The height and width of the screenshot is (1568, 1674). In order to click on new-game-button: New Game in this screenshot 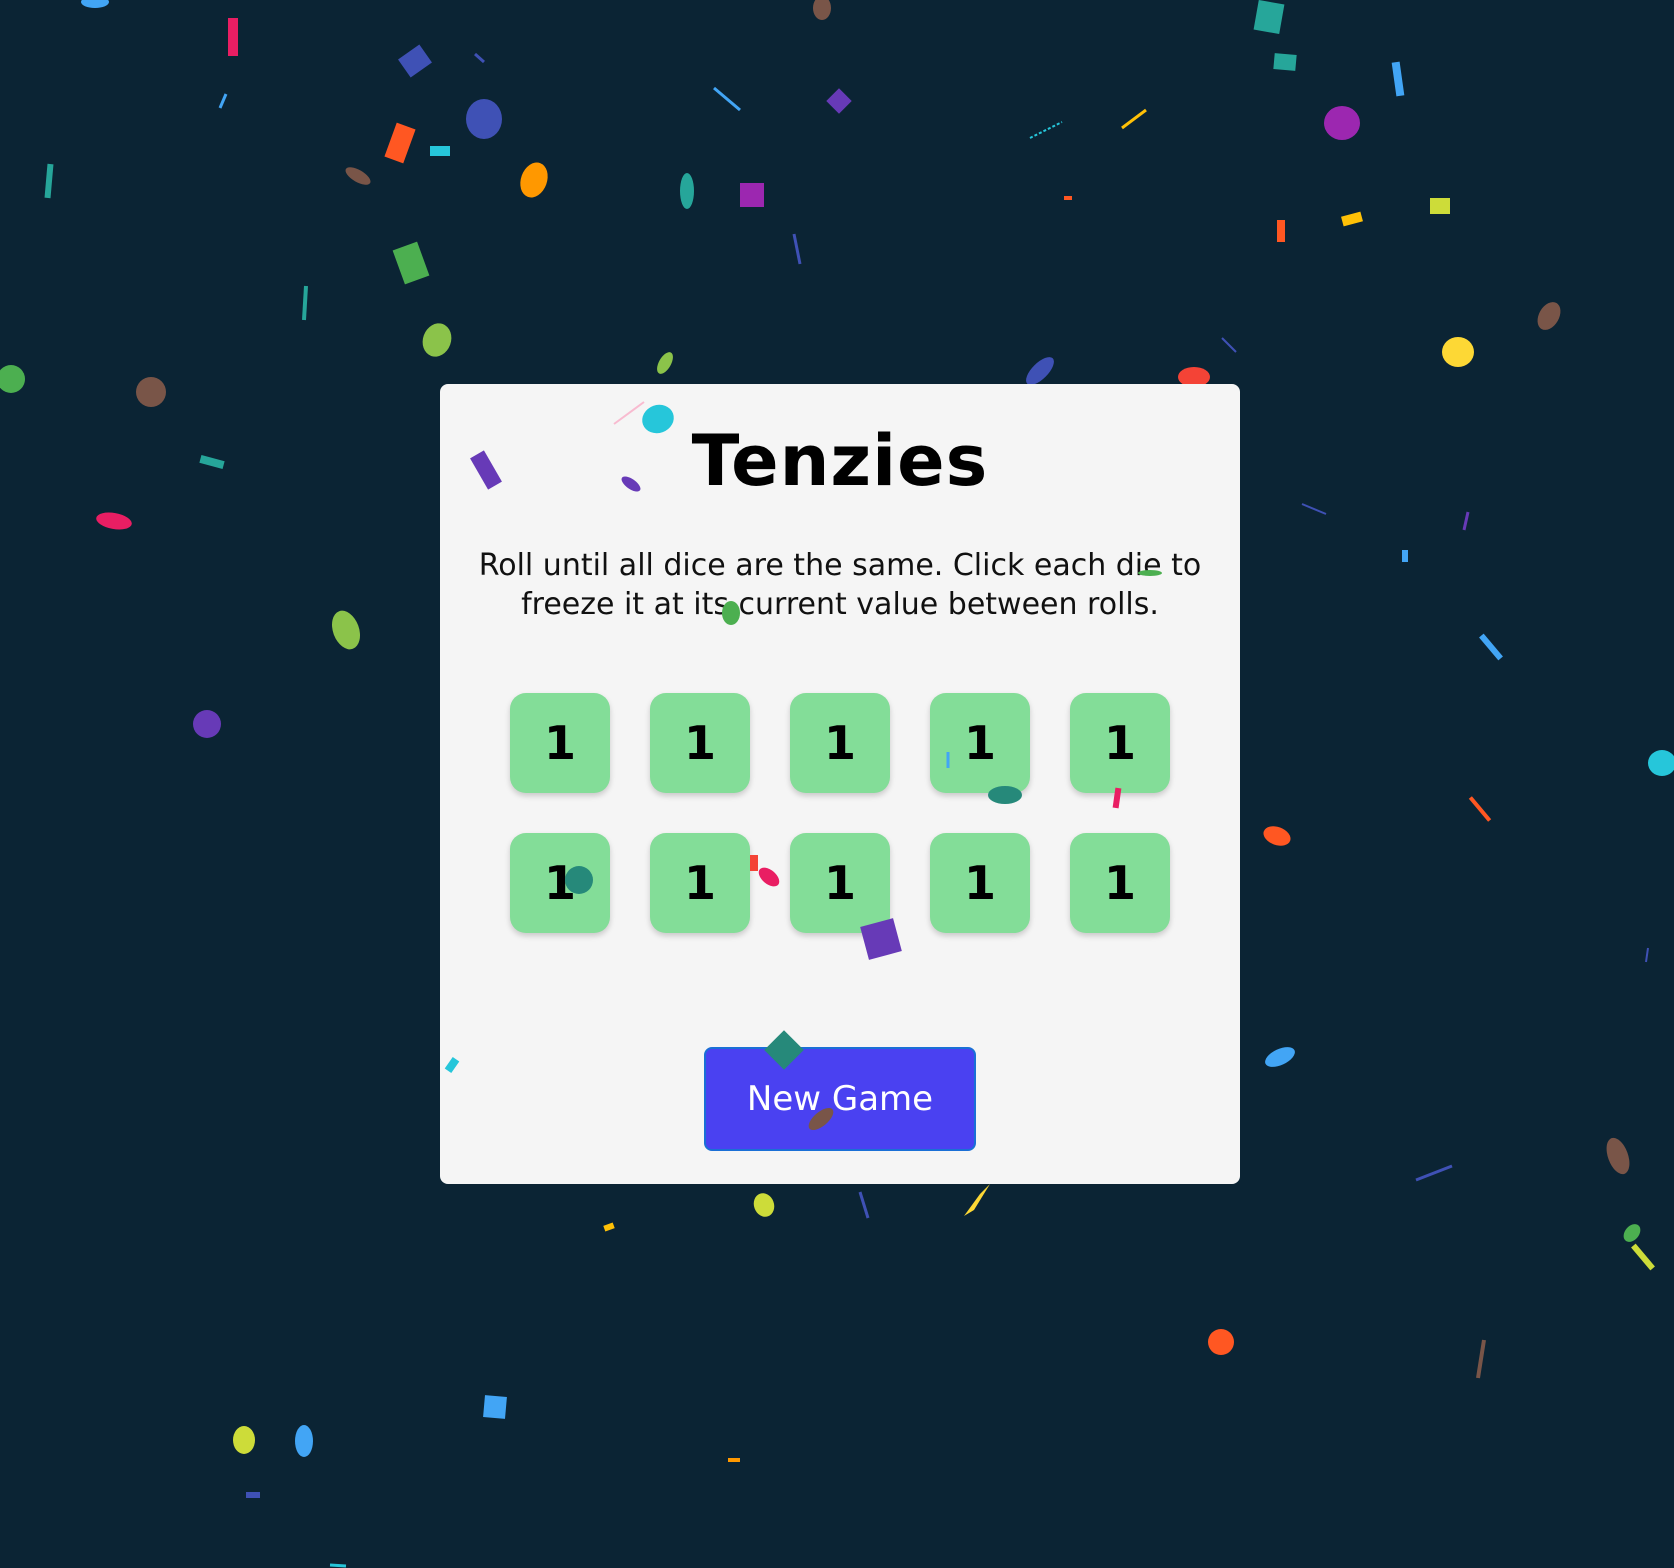, I will do `click(840, 1099)`.